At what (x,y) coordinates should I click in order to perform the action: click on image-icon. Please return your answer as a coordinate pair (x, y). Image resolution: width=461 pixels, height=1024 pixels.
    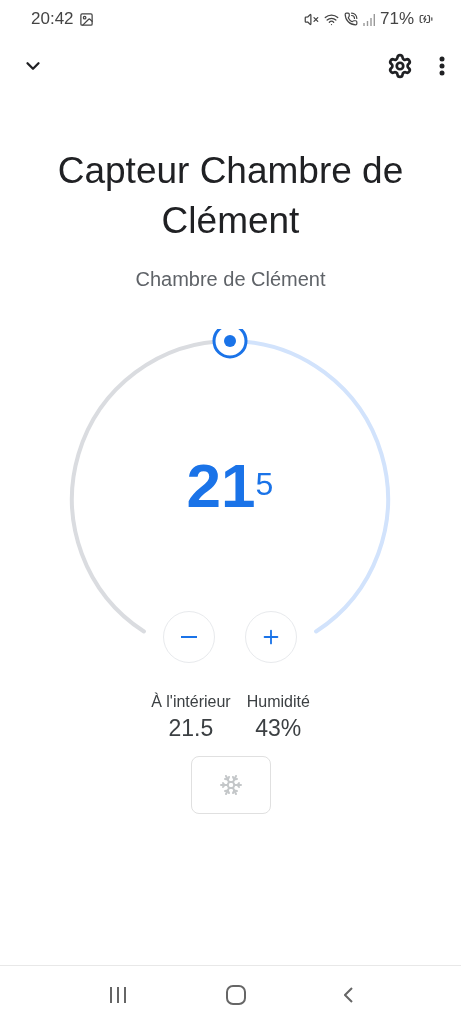
    Looking at the image, I should click on (86, 19).